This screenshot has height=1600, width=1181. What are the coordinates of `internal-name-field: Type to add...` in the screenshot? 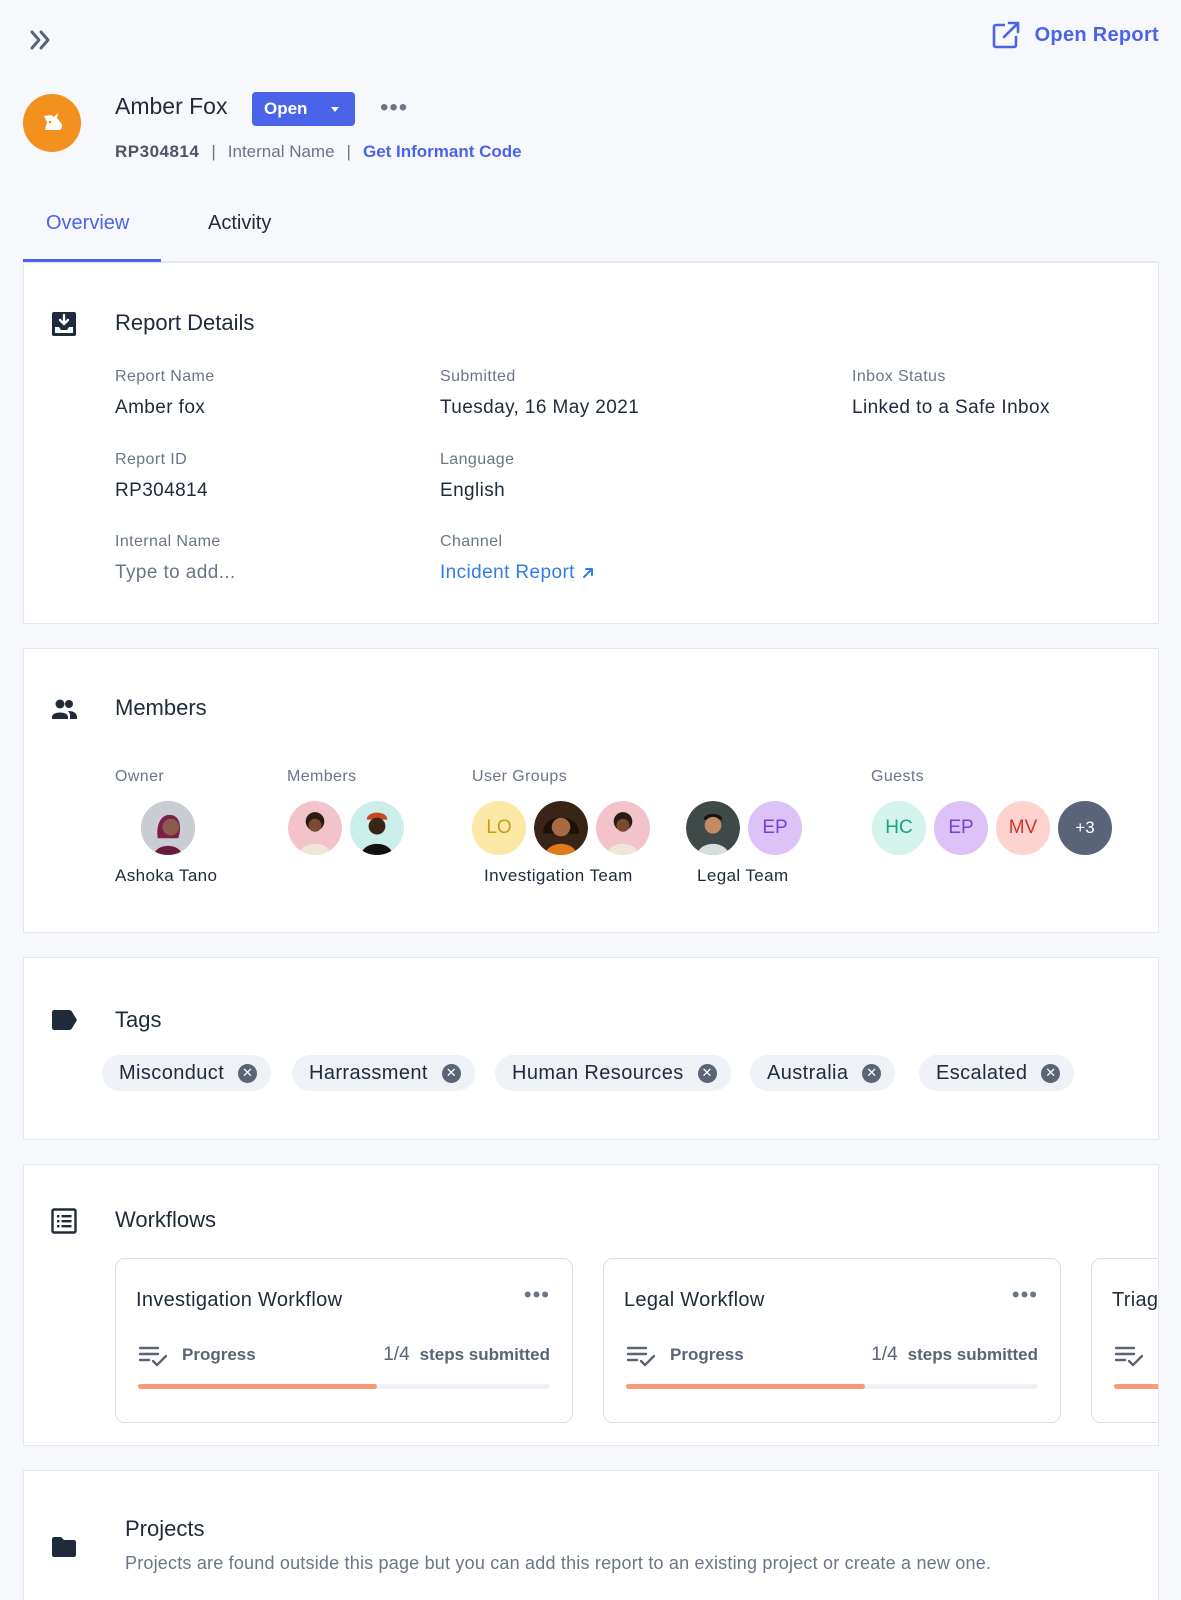 It's located at (175, 573).